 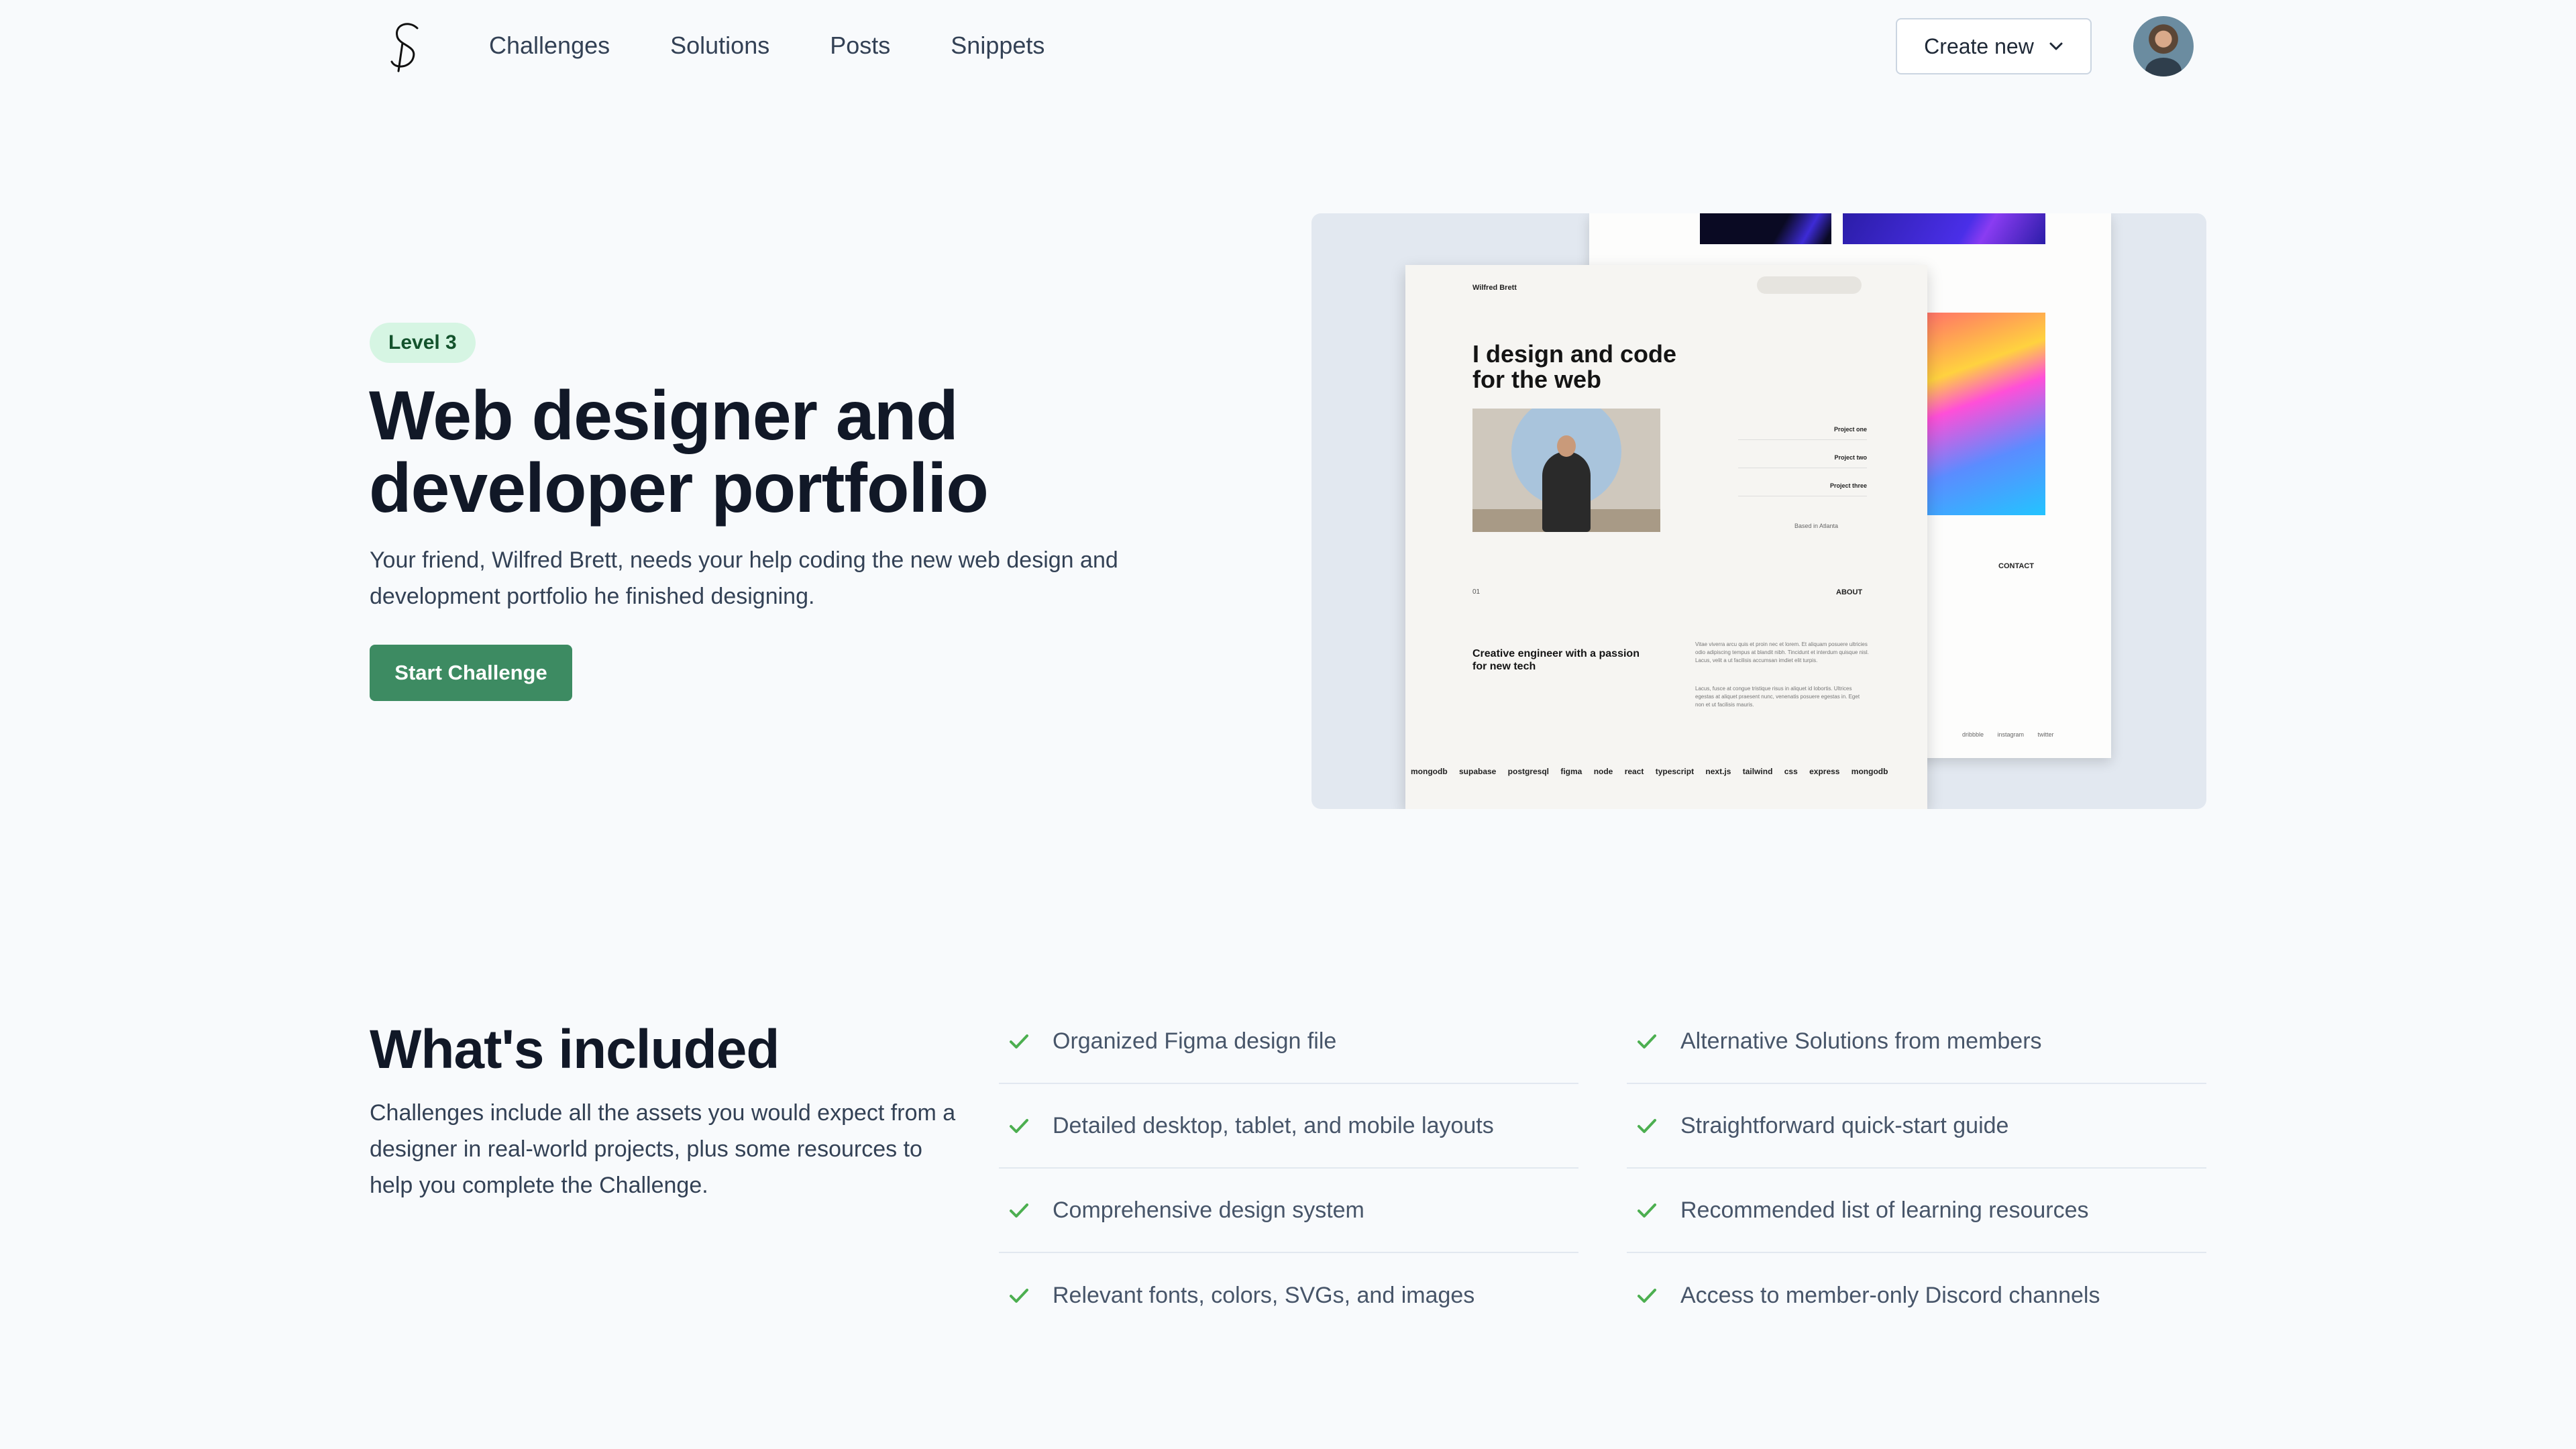 What do you see at coordinates (2163, 46) in the screenshot?
I see `user-avatar` at bounding box center [2163, 46].